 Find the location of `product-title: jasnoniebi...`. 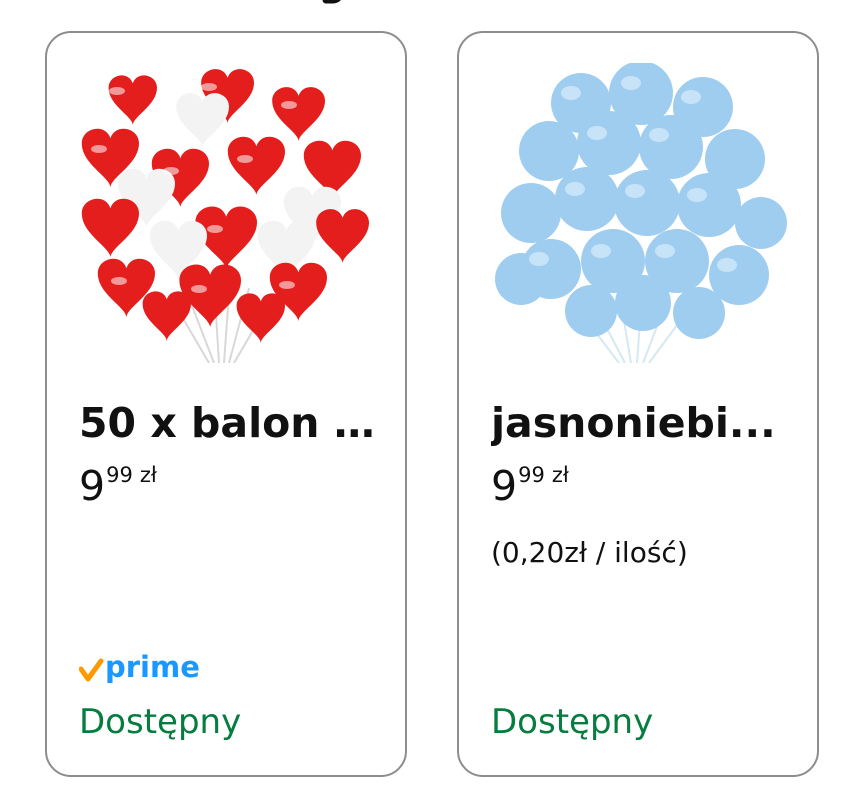

product-title: jasnoniebi... is located at coordinates (639, 423).